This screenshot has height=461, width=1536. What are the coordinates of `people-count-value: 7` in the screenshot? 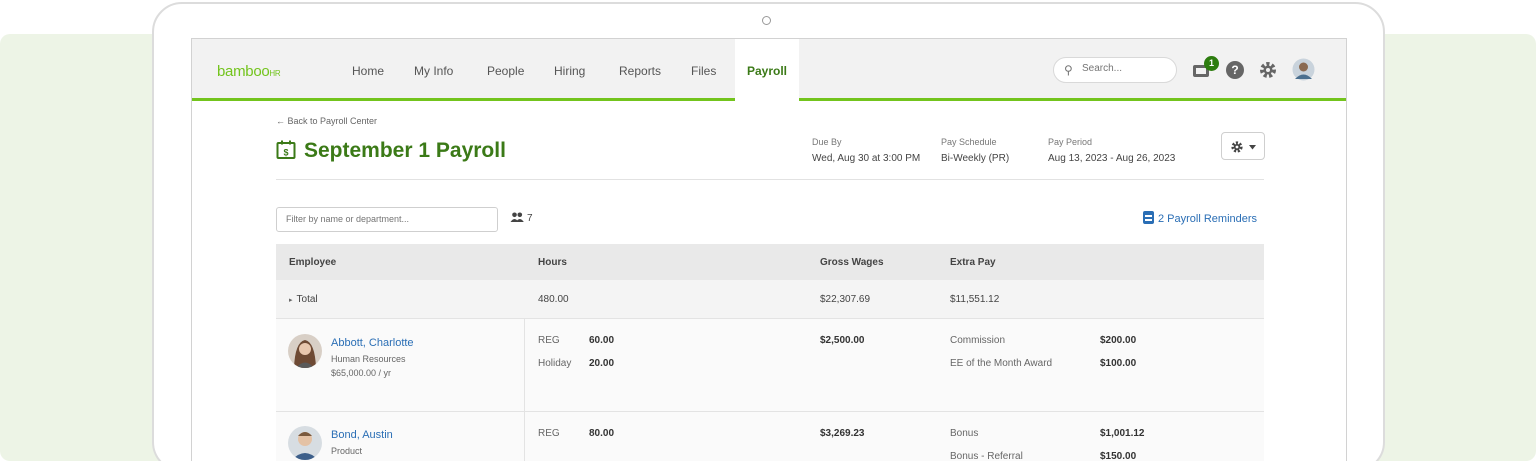 It's located at (530, 218).